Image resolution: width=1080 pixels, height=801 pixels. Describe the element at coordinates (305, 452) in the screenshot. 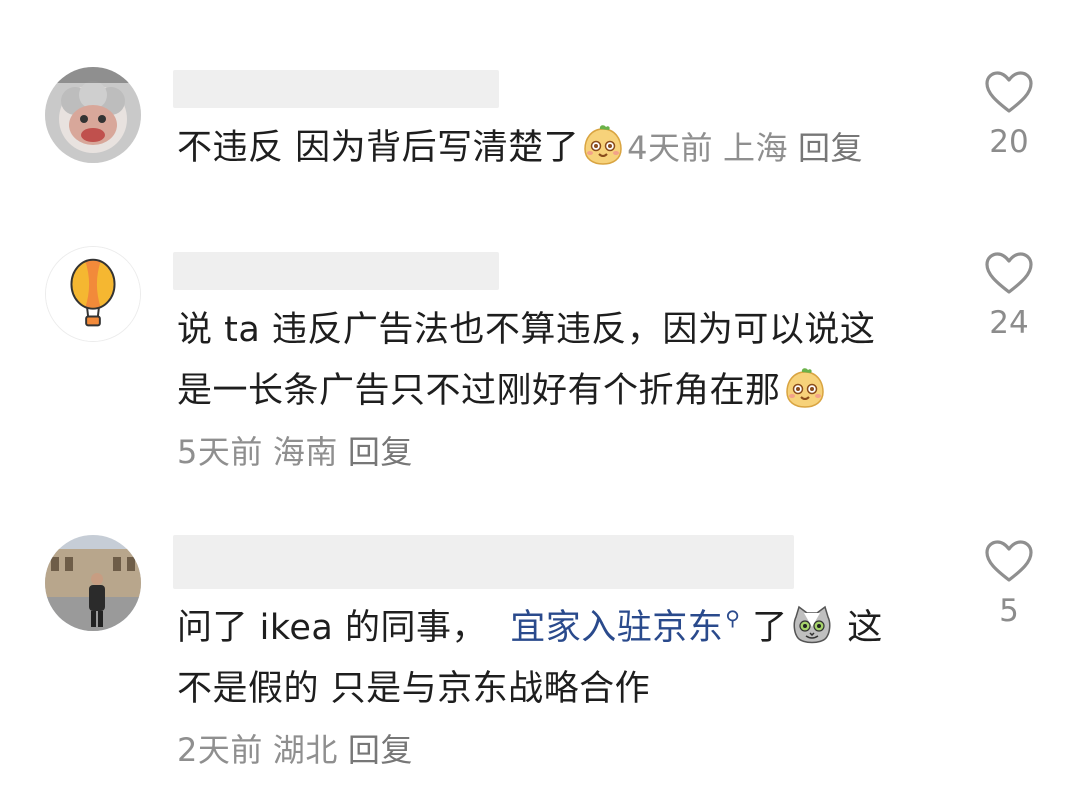

I see `comment-location: 海南` at that location.